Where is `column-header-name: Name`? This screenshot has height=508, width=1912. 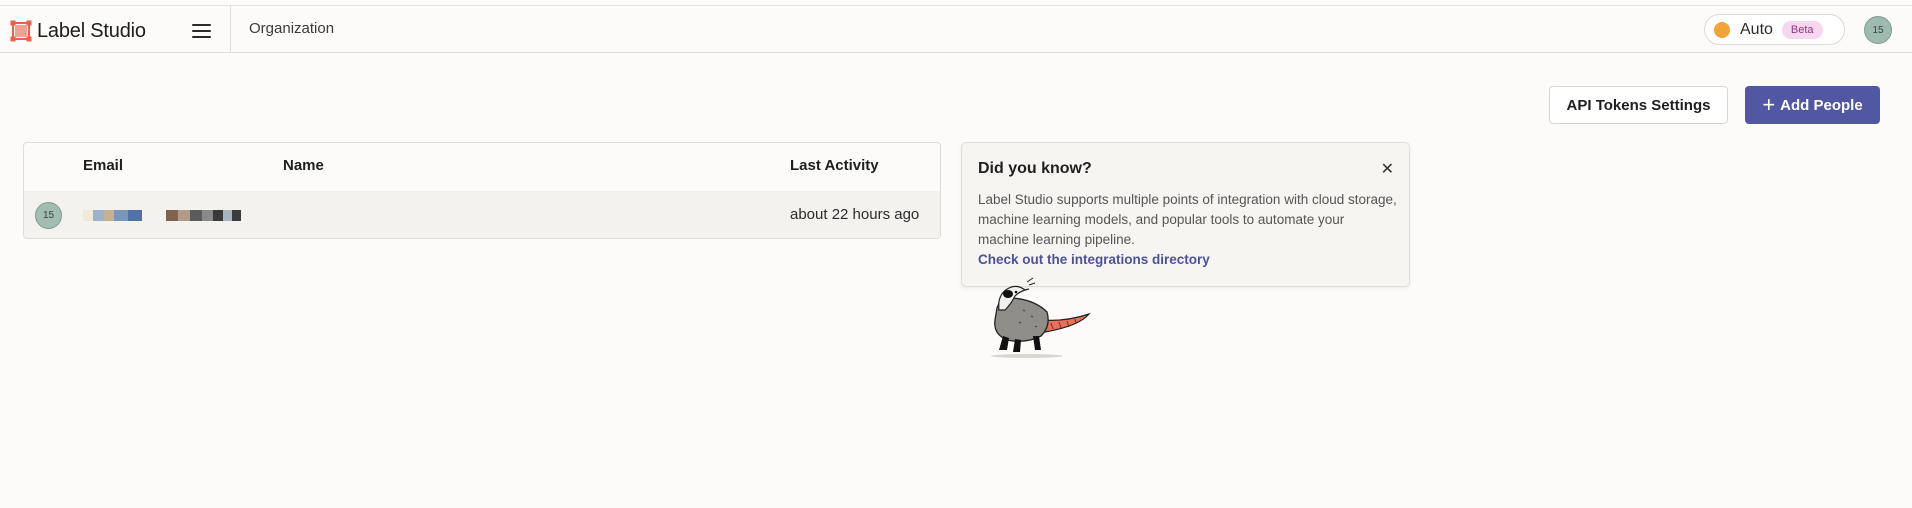
column-header-name: Name is located at coordinates (303, 165).